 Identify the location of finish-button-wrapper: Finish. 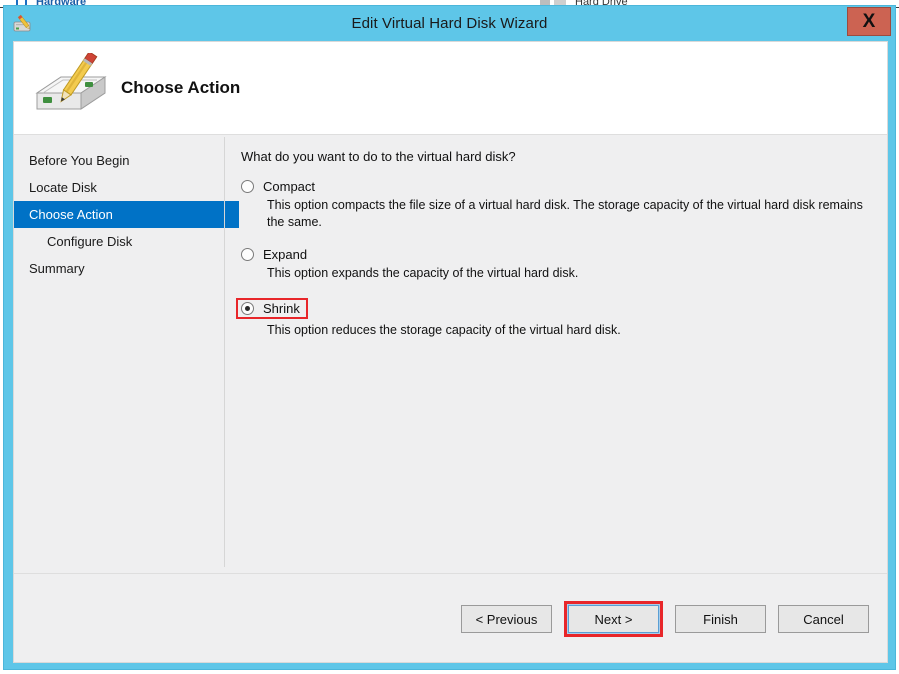
(720, 619).